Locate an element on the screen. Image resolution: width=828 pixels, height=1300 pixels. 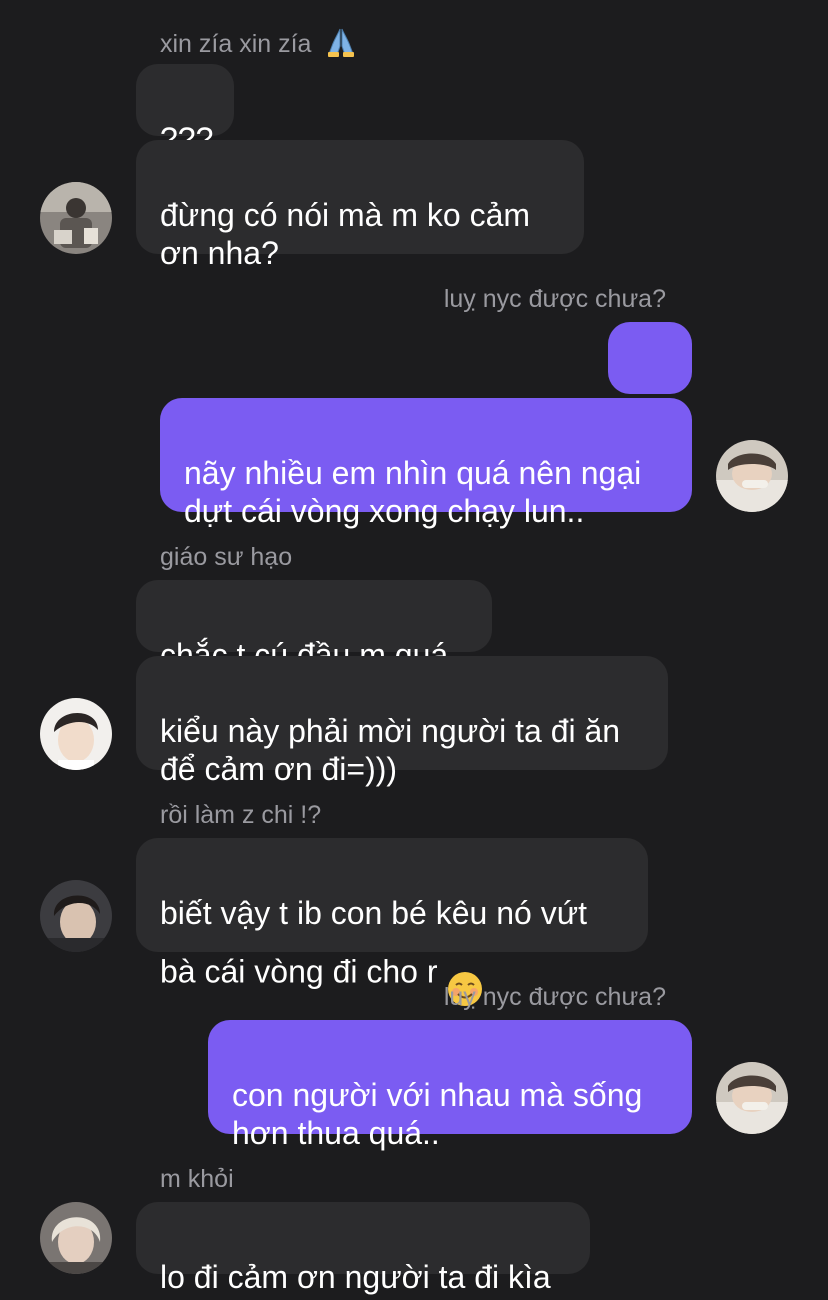
sender-name-text: xin zía xin zía is located at coordinates (236, 44).